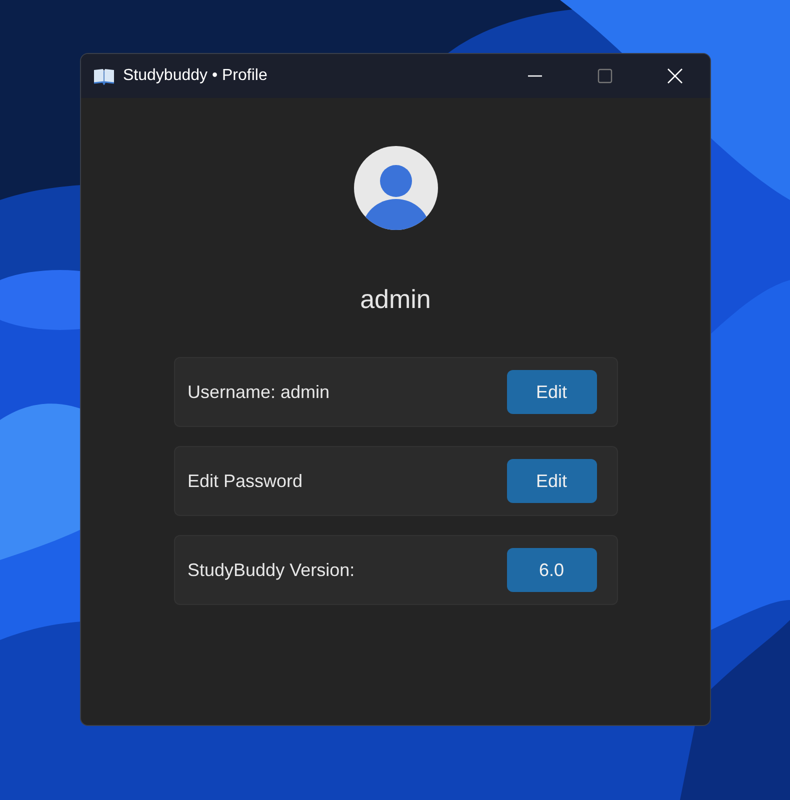 The image size is (790, 800). What do you see at coordinates (104, 76) in the screenshot?
I see `book-icon` at bounding box center [104, 76].